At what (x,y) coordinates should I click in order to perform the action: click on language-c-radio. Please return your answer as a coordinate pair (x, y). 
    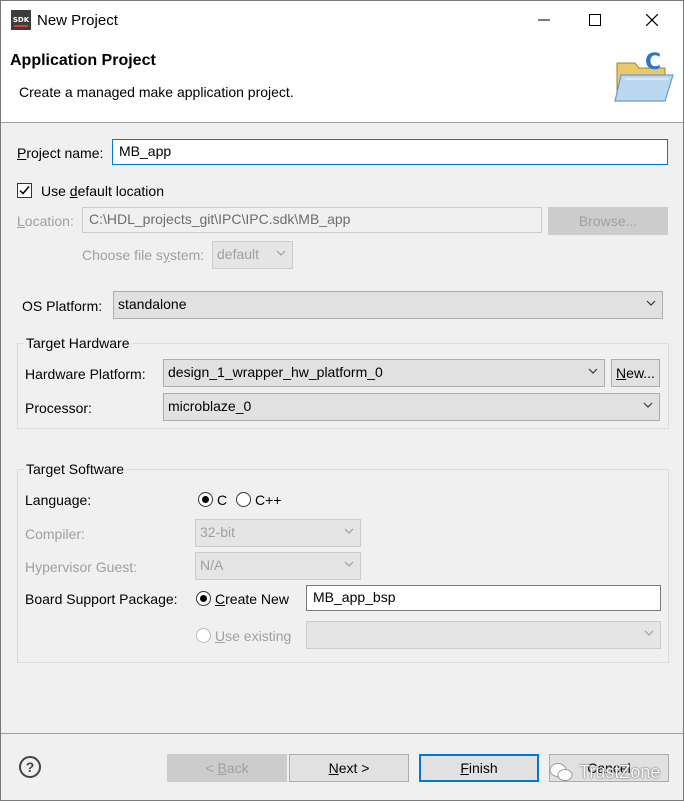
    Looking at the image, I should click on (205, 499).